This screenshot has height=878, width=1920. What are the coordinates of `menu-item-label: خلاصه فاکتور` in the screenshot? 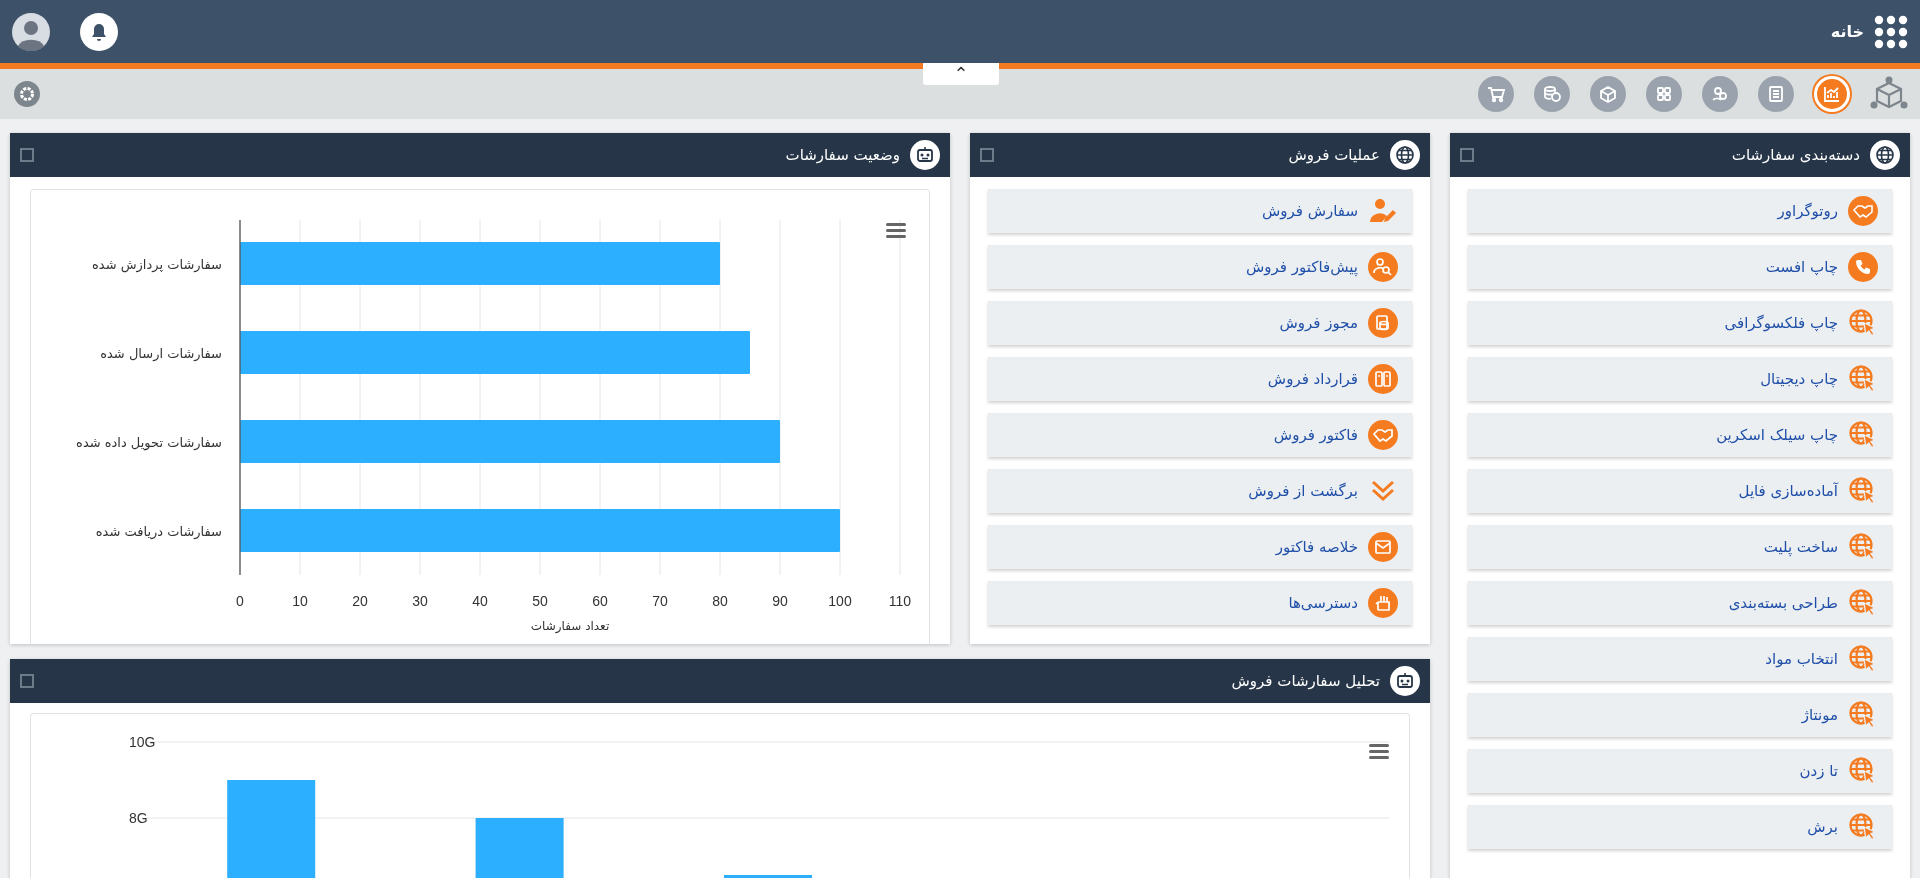 It's located at (1316, 547).